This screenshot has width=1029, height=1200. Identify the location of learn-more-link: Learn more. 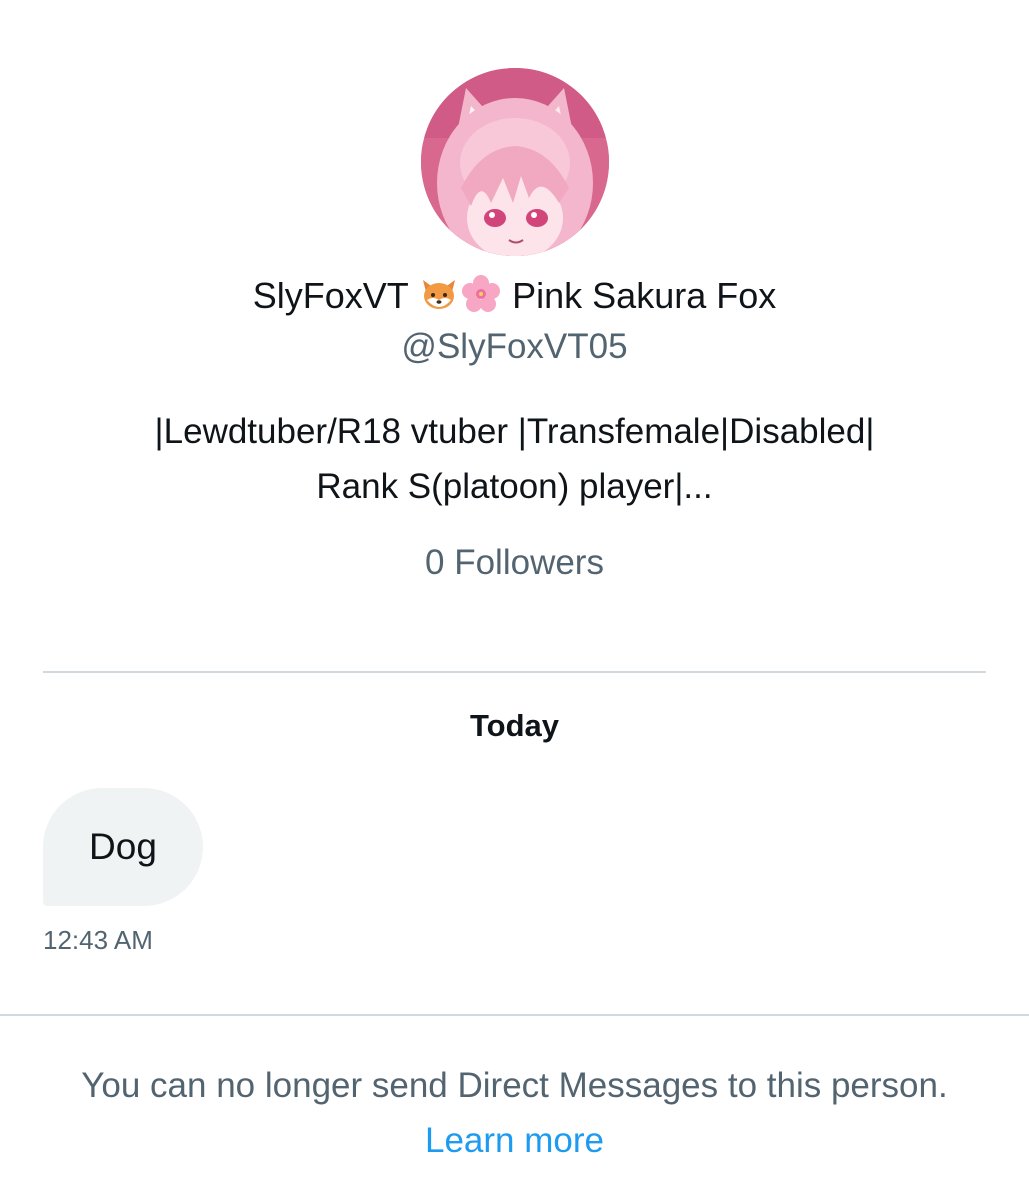
(514, 1140).